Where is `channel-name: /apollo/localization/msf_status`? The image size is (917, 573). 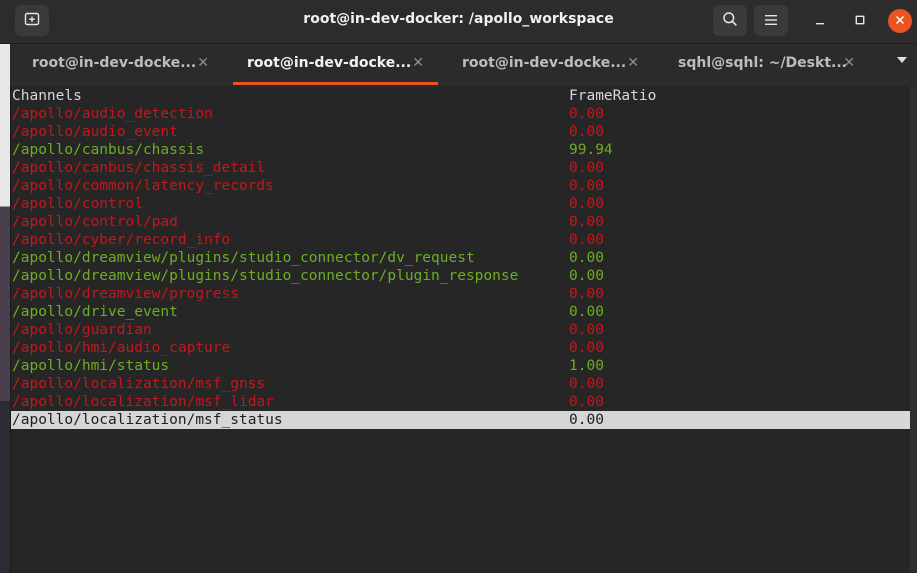 channel-name: /apollo/localization/msf_status is located at coordinates (147, 420).